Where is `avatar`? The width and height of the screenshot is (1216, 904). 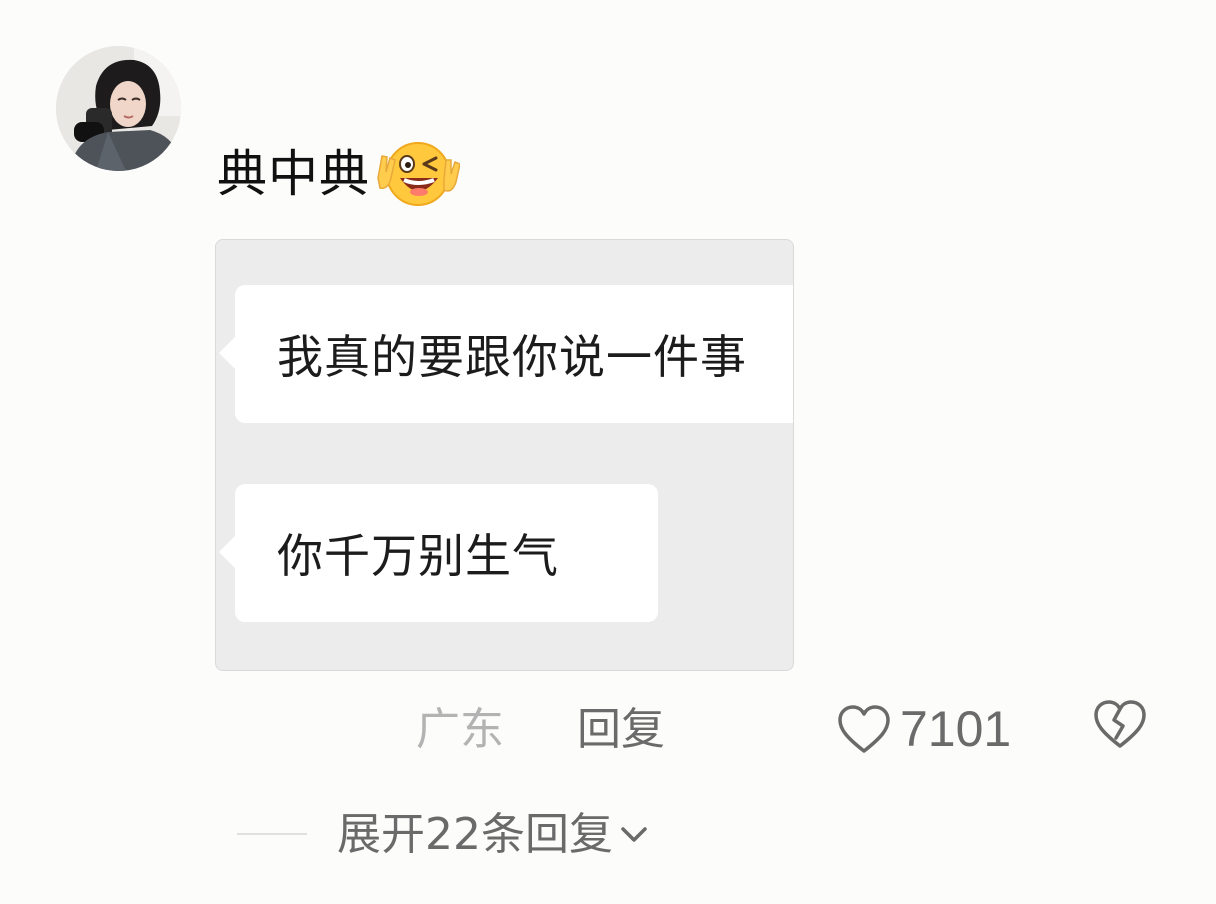 avatar is located at coordinates (118, 108).